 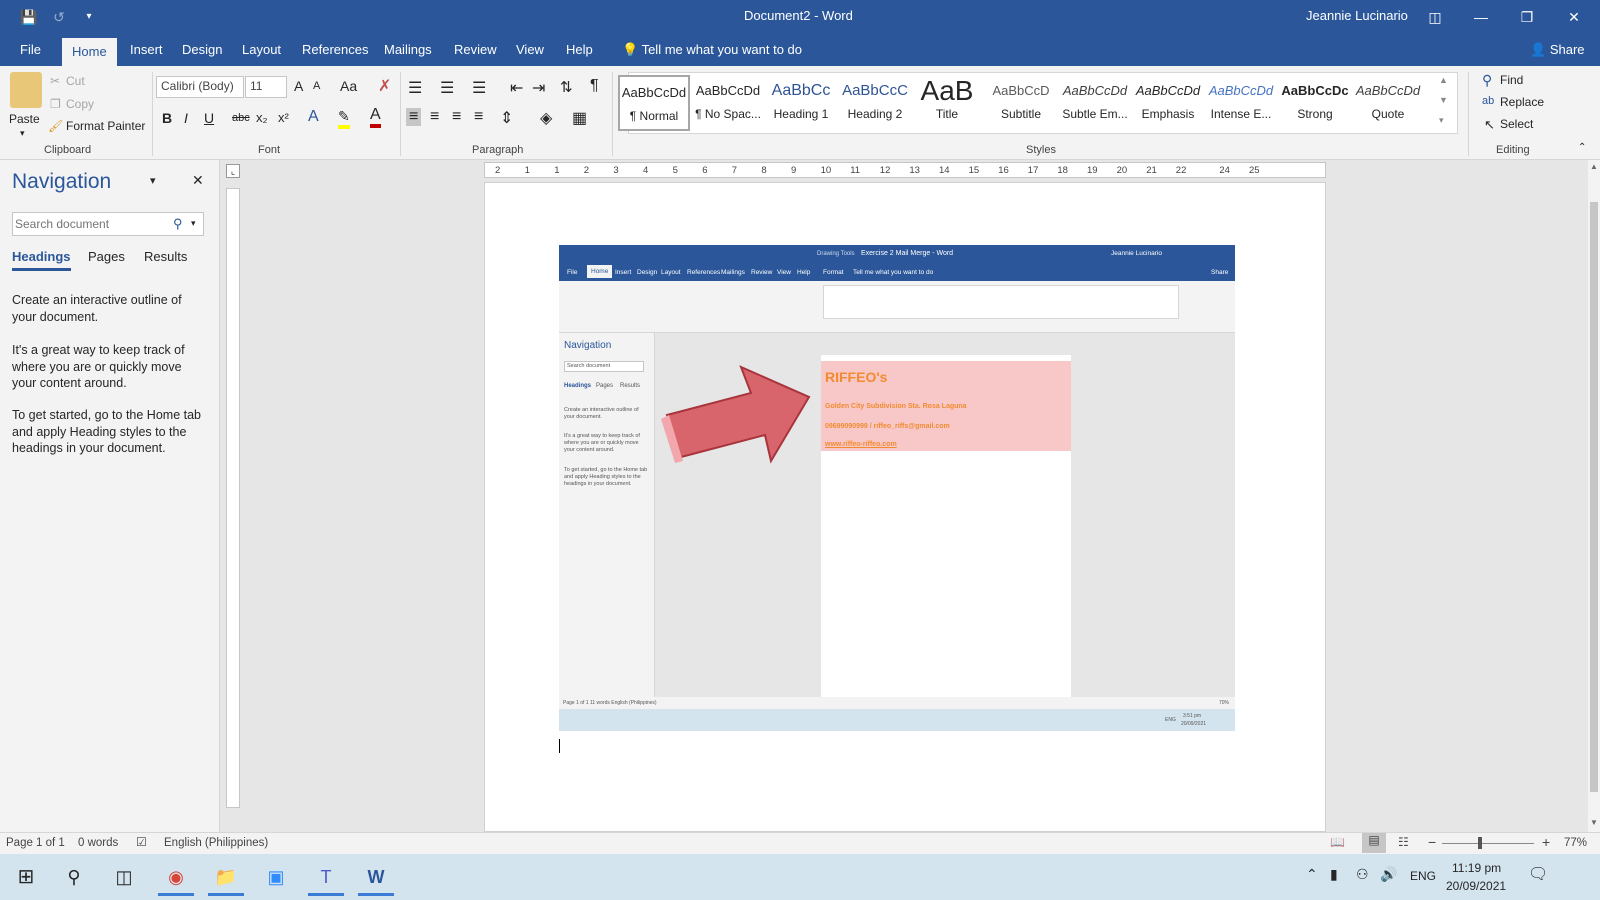 What do you see at coordinates (712, 50) in the screenshot?
I see `tell-me-box: 💡 Tell me what you want to do` at bounding box center [712, 50].